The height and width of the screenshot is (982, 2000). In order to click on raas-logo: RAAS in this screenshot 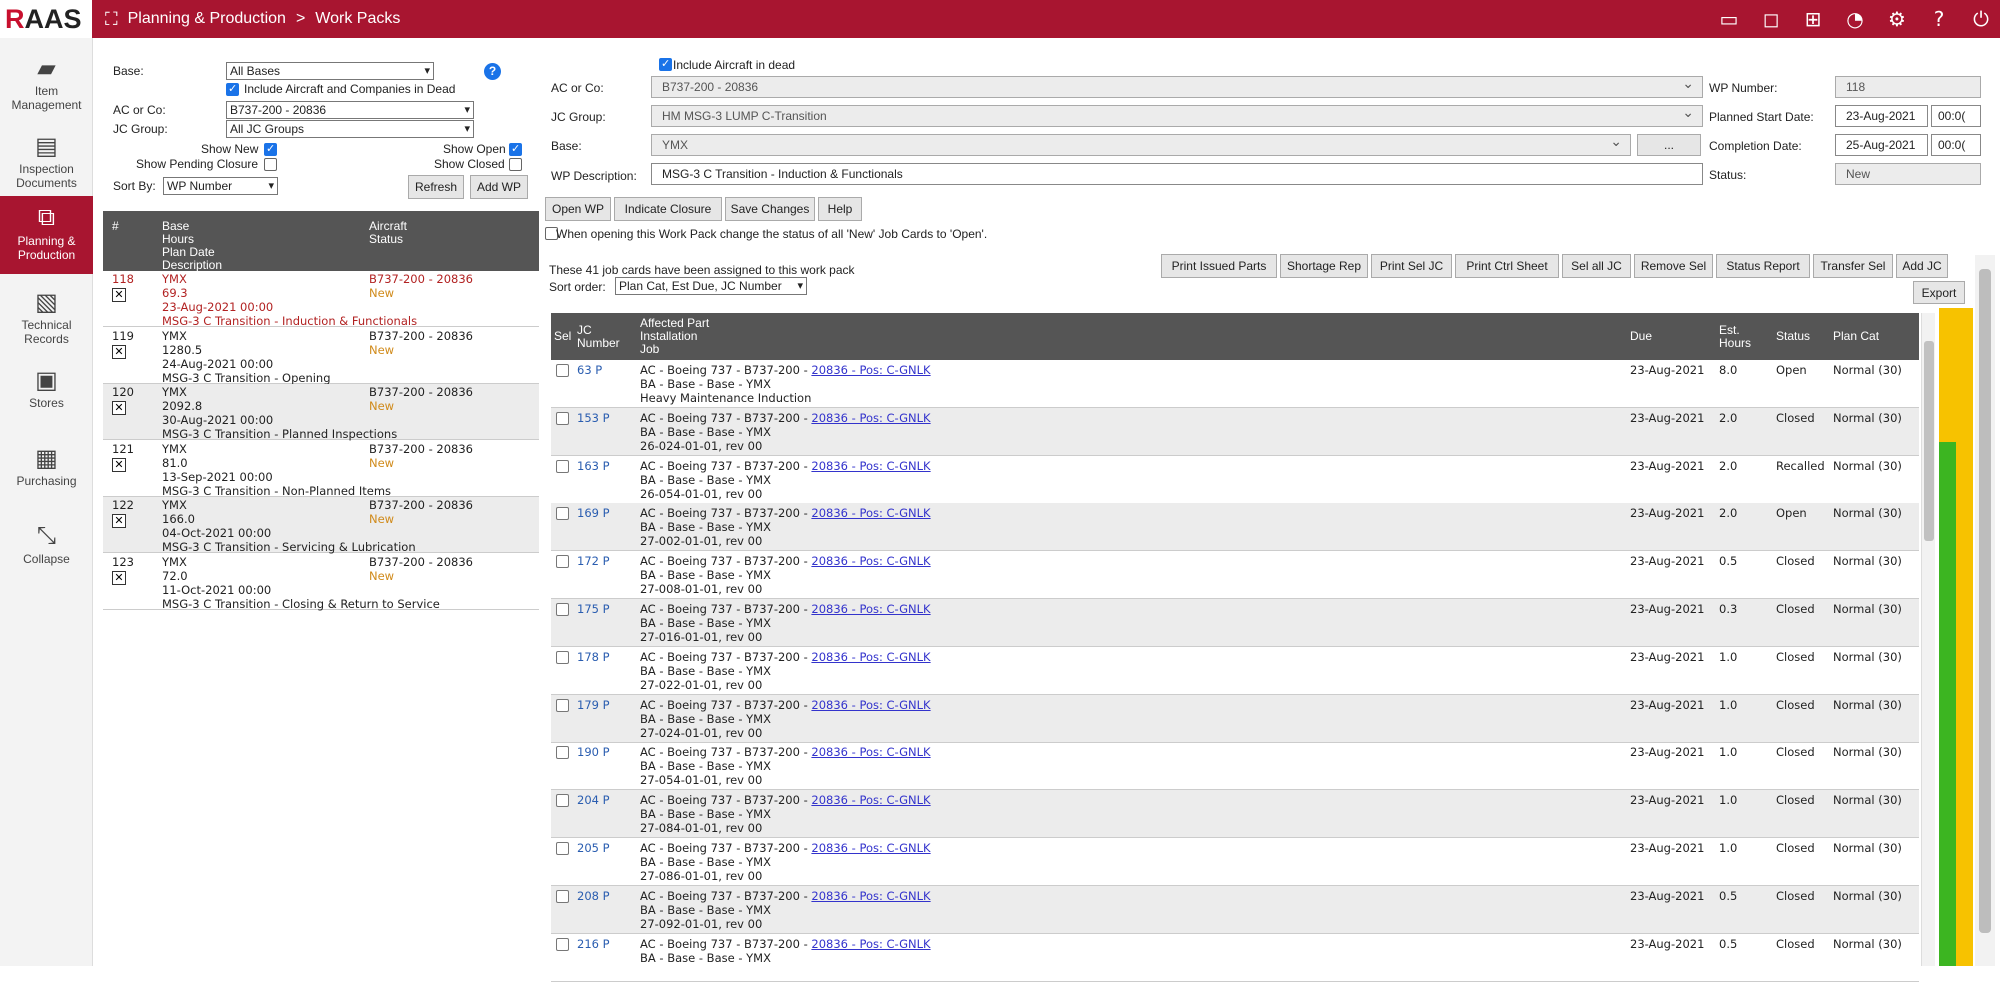, I will do `click(46, 19)`.